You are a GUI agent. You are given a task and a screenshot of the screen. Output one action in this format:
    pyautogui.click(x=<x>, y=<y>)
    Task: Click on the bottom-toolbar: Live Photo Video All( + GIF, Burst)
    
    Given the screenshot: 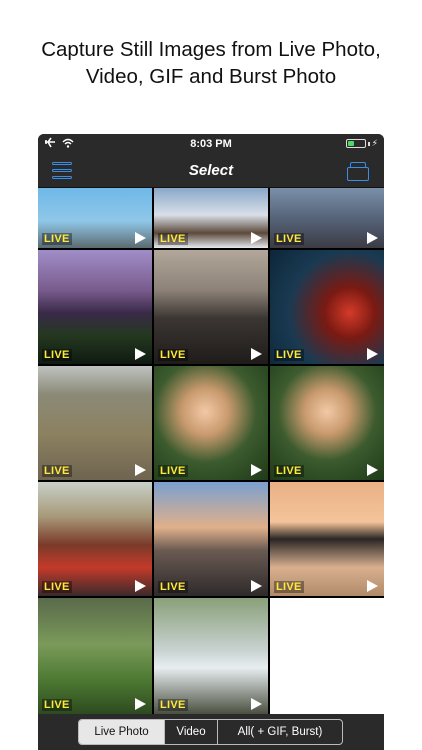 What is the action you would take?
    pyautogui.click(x=211, y=732)
    